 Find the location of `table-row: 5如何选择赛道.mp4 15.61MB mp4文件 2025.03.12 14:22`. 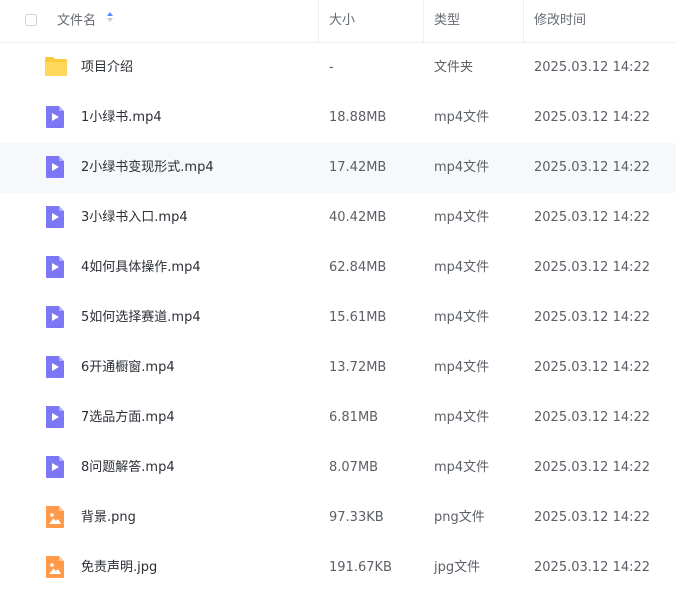

table-row: 5如何选择赛道.mp4 15.61MB mp4文件 2025.03.12 14:22 is located at coordinates (338, 318).